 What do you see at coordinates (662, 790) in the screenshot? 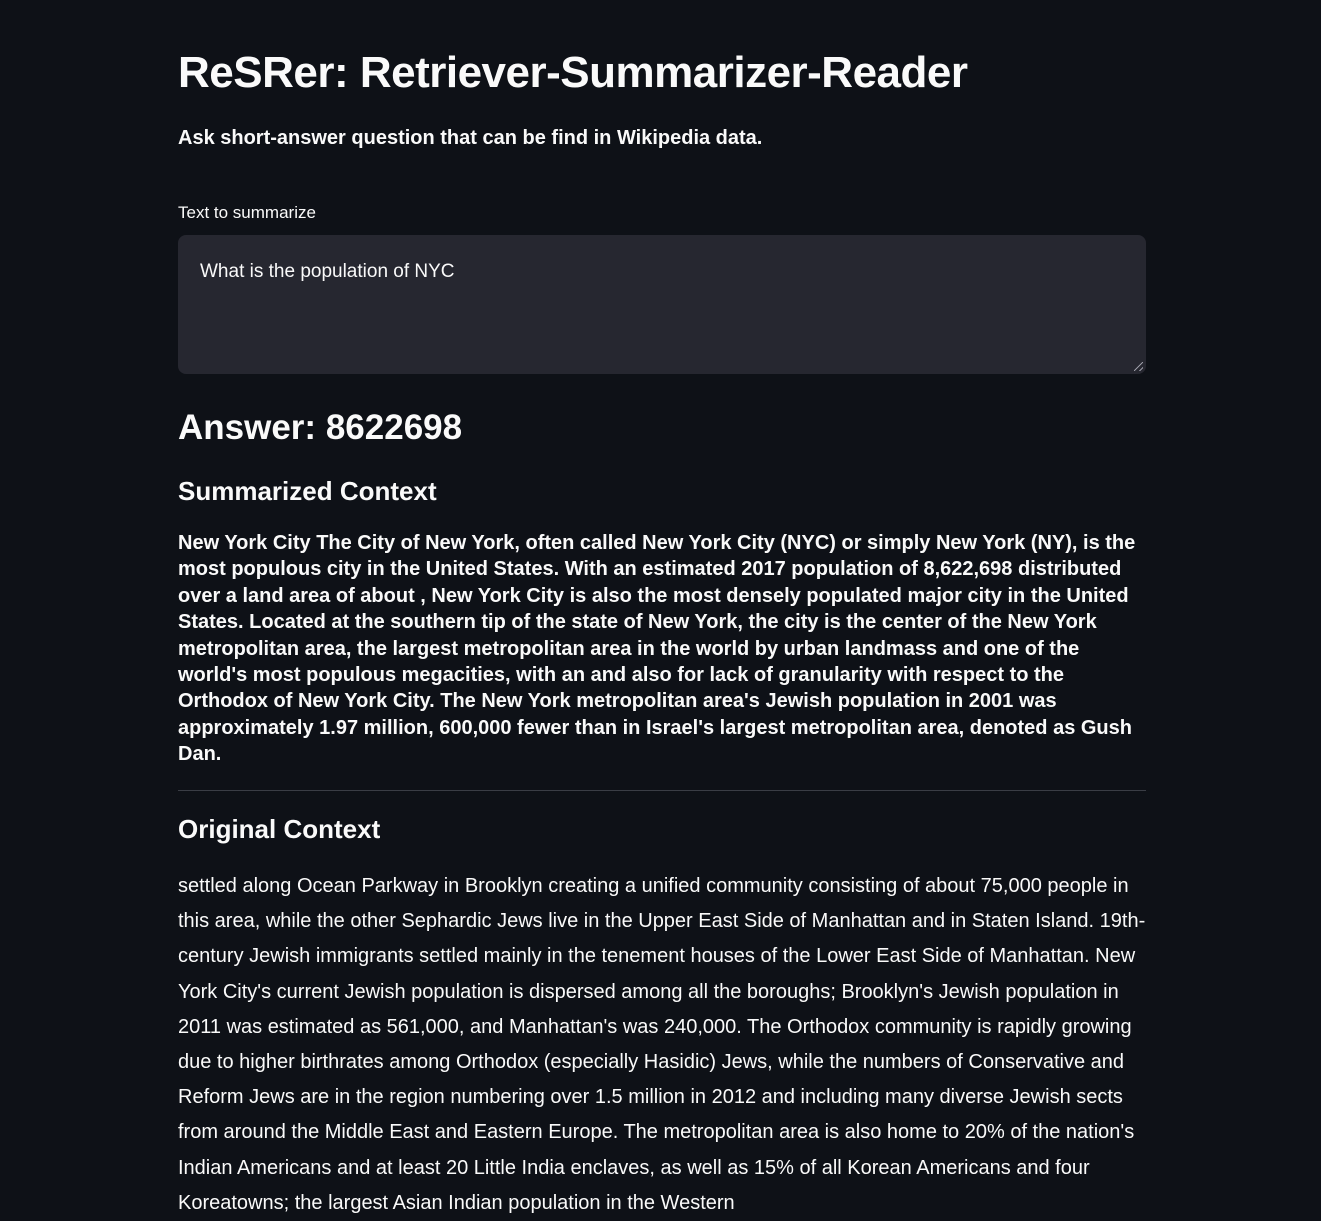
I see `section-divider` at bounding box center [662, 790].